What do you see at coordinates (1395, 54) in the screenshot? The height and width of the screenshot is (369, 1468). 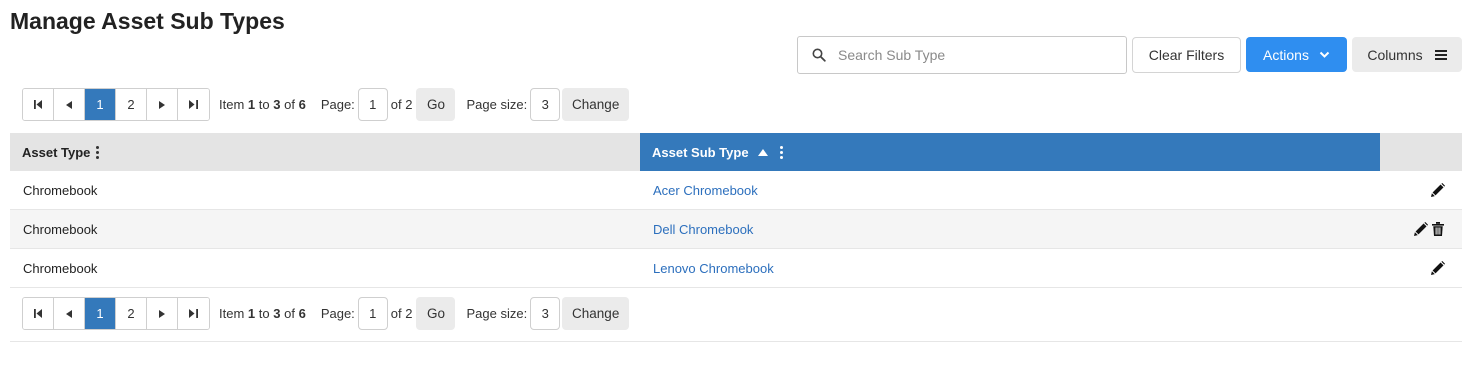 I see `columns-label: Columns` at bounding box center [1395, 54].